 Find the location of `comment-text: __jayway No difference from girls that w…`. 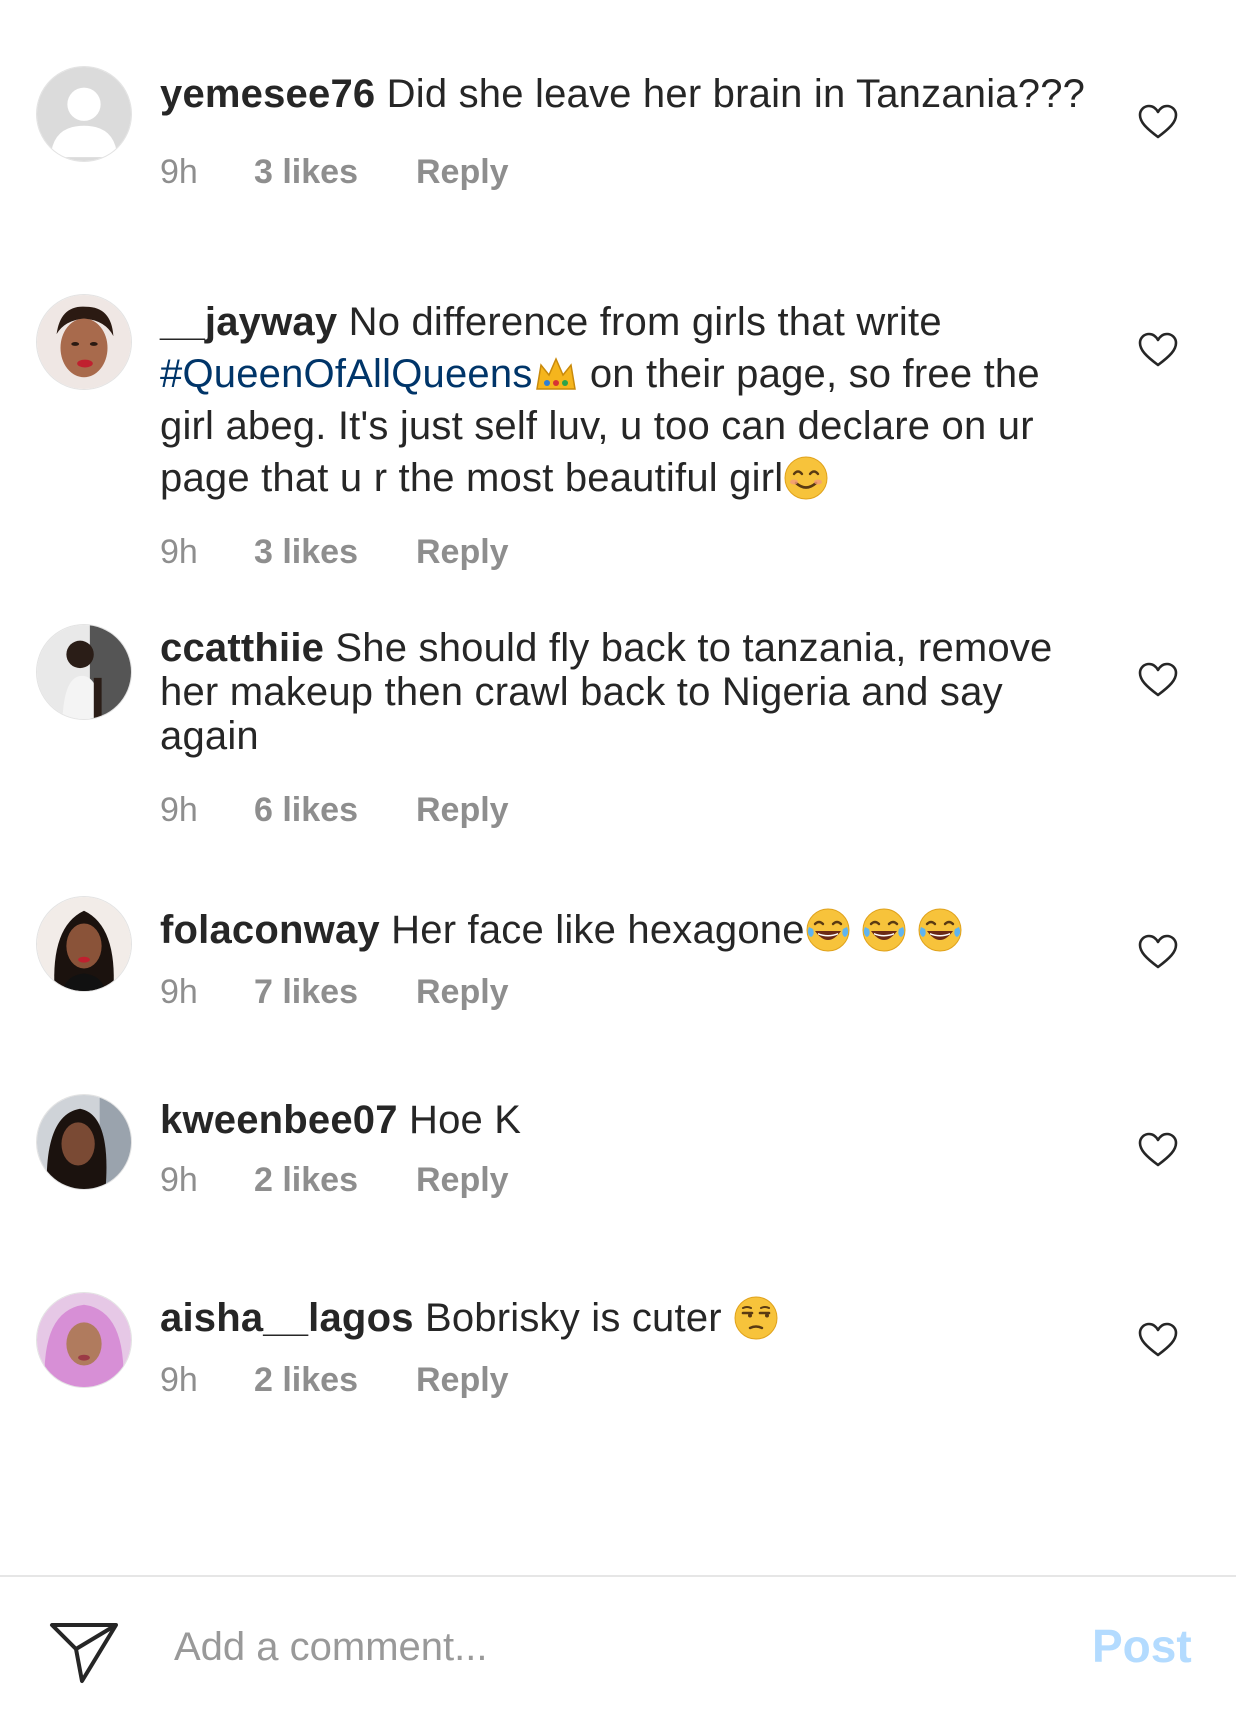

comment-text: __jayway No difference from girls that w… is located at coordinates (625, 400).